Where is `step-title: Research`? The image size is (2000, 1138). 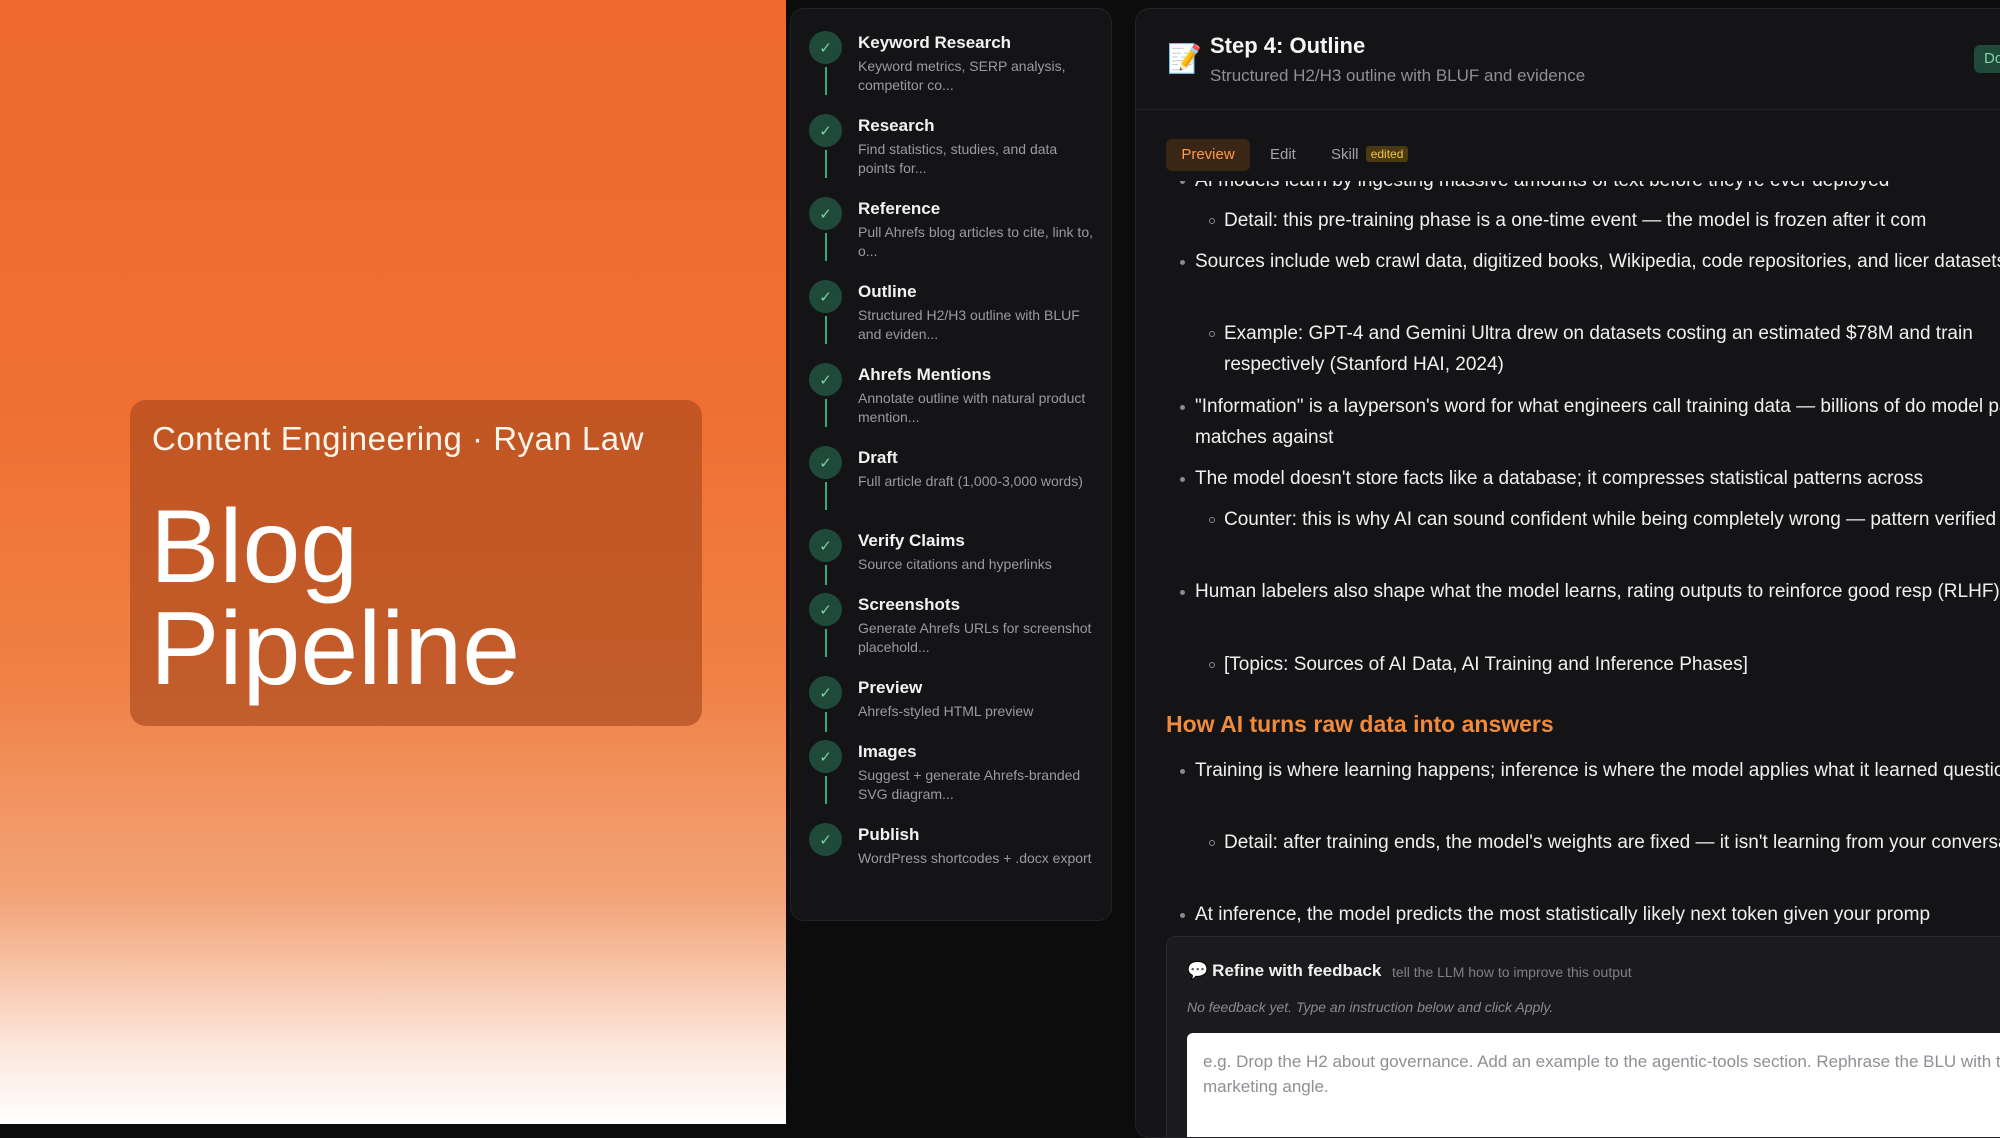 step-title: Research is located at coordinates (896, 125).